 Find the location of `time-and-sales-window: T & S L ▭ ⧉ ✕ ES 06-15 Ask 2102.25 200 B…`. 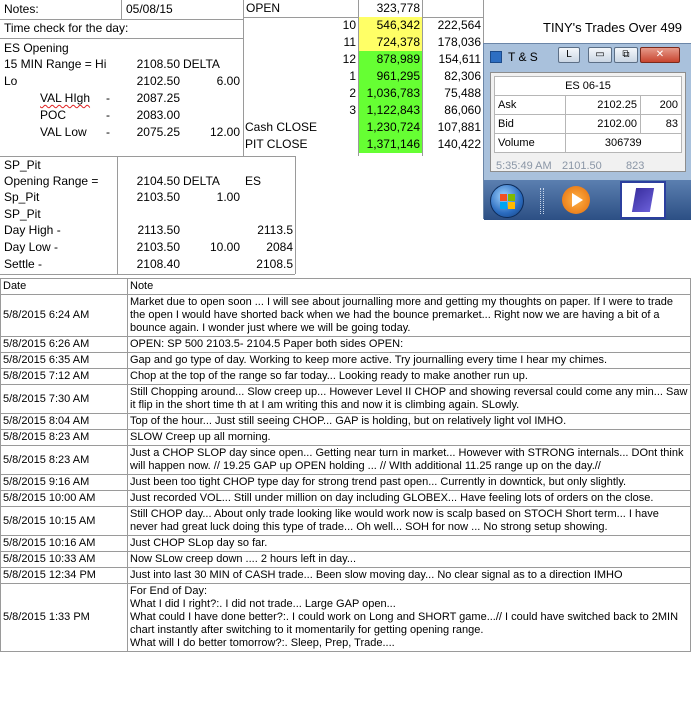

time-and-sales-window: T & S L ▭ ⧉ ✕ ES 06-15 Ask 2102.25 200 B… is located at coordinates (587, 131).